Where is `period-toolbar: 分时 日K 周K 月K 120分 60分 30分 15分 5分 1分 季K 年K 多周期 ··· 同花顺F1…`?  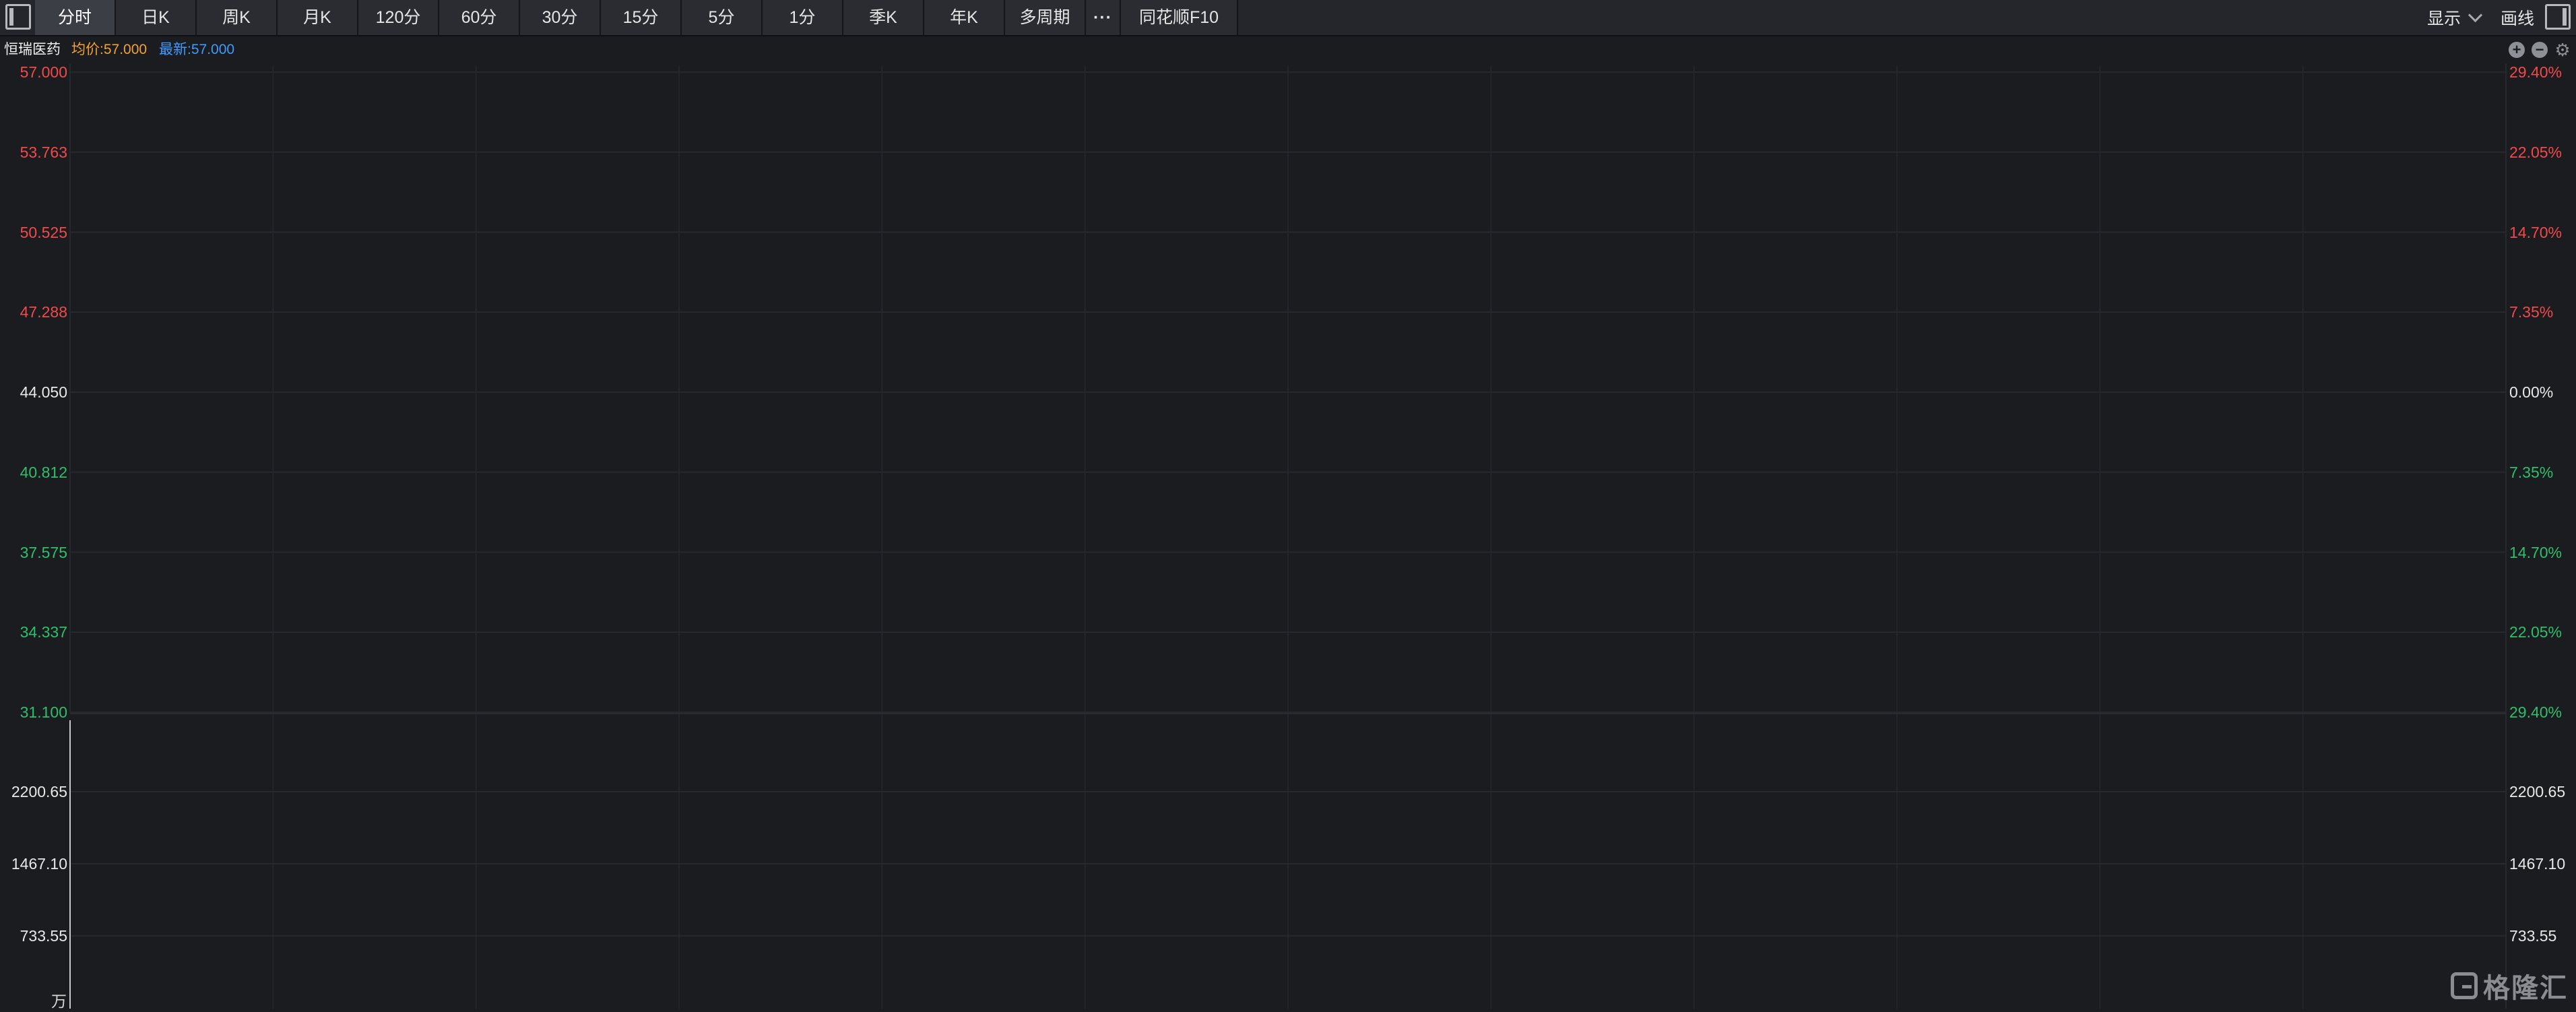 period-toolbar: 分时 日K 周K 月K 120分 60分 30分 15分 5分 1分 季K 年K 多周期 ··· 同花顺F1… is located at coordinates (1288, 18).